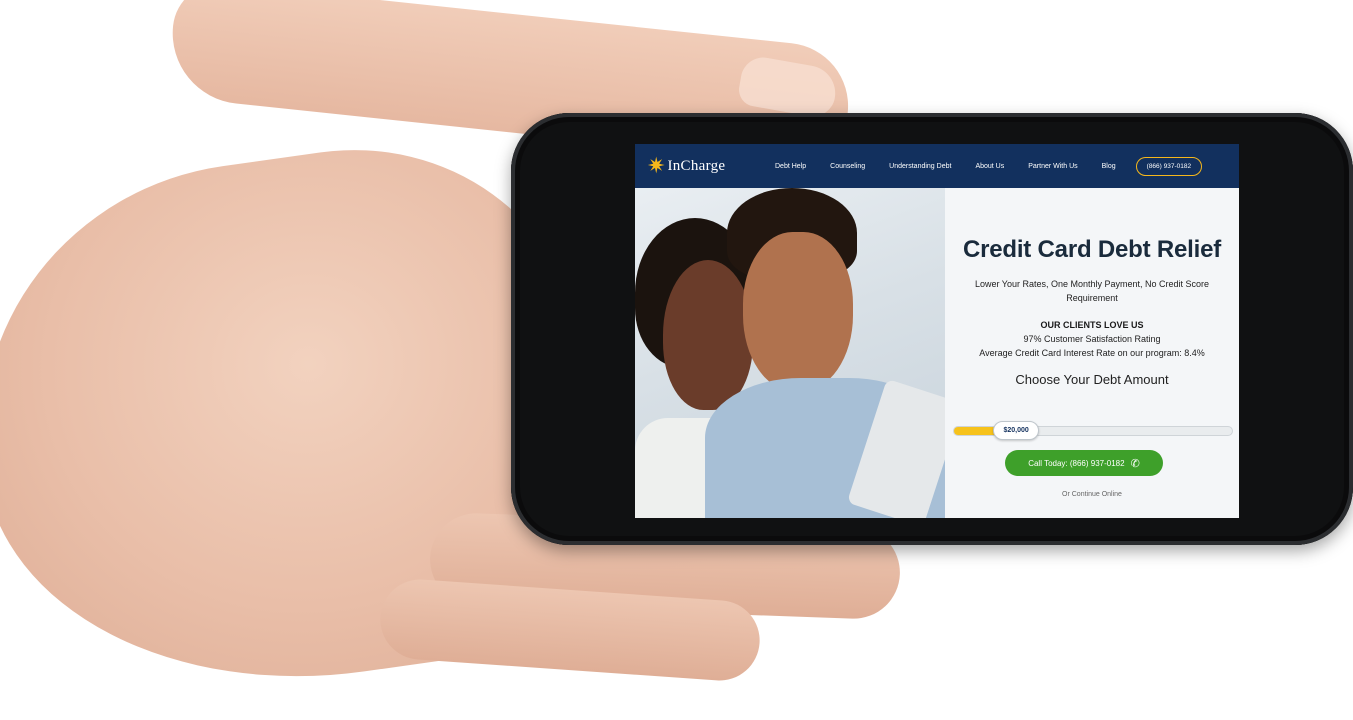 This screenshot has width=1353, height=720. What do you see at coordinates (1092, 338) in the screenshot?
I see `satisfaction-stat: 97% Customer Satisfaction Rating` at bounding box center [1092, 338].